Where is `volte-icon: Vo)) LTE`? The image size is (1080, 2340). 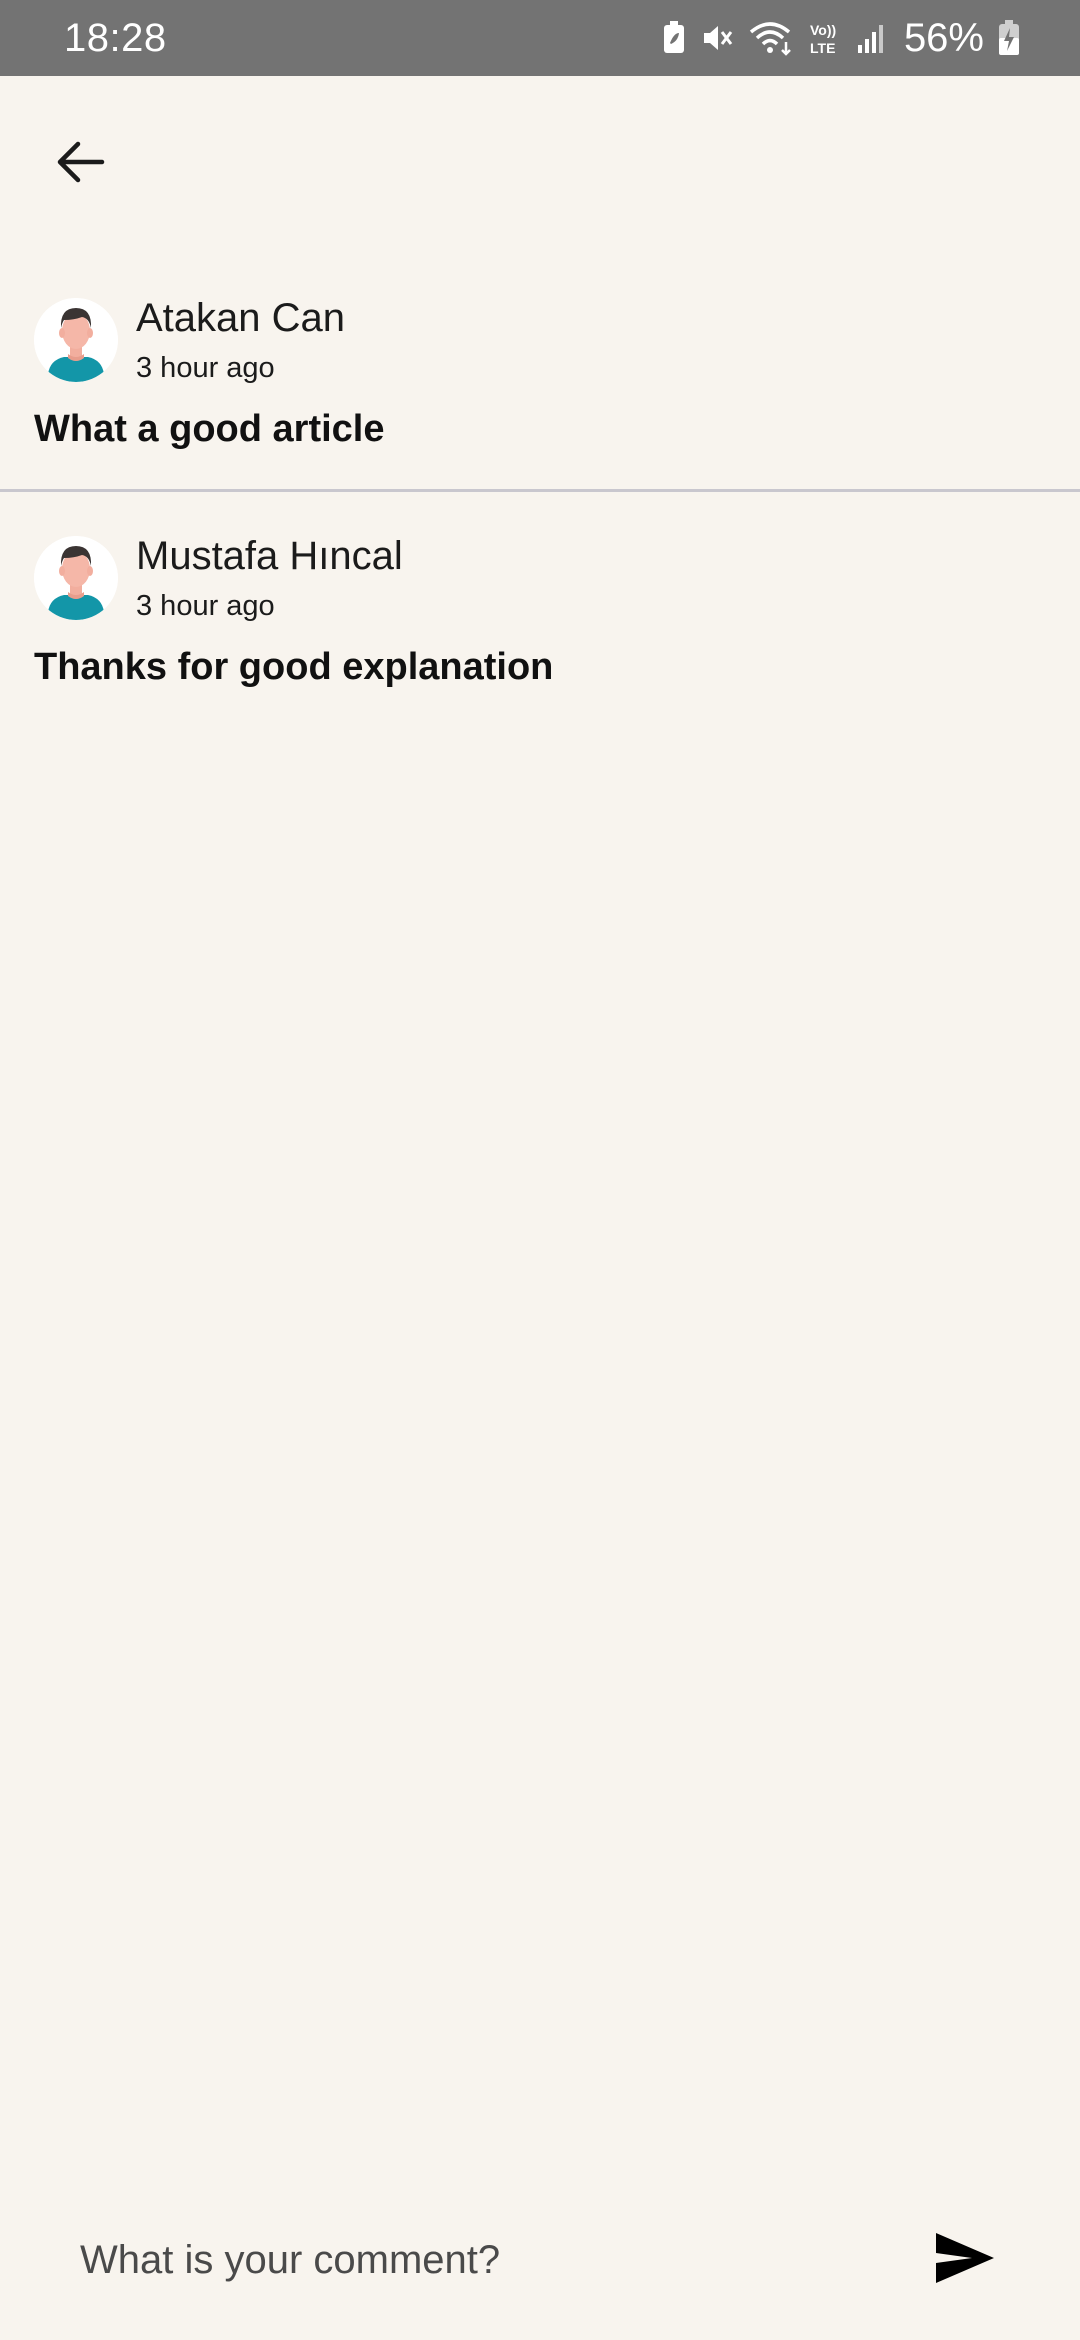
volte-icon: Vo)) LTE is located at coordinates (825, 38).